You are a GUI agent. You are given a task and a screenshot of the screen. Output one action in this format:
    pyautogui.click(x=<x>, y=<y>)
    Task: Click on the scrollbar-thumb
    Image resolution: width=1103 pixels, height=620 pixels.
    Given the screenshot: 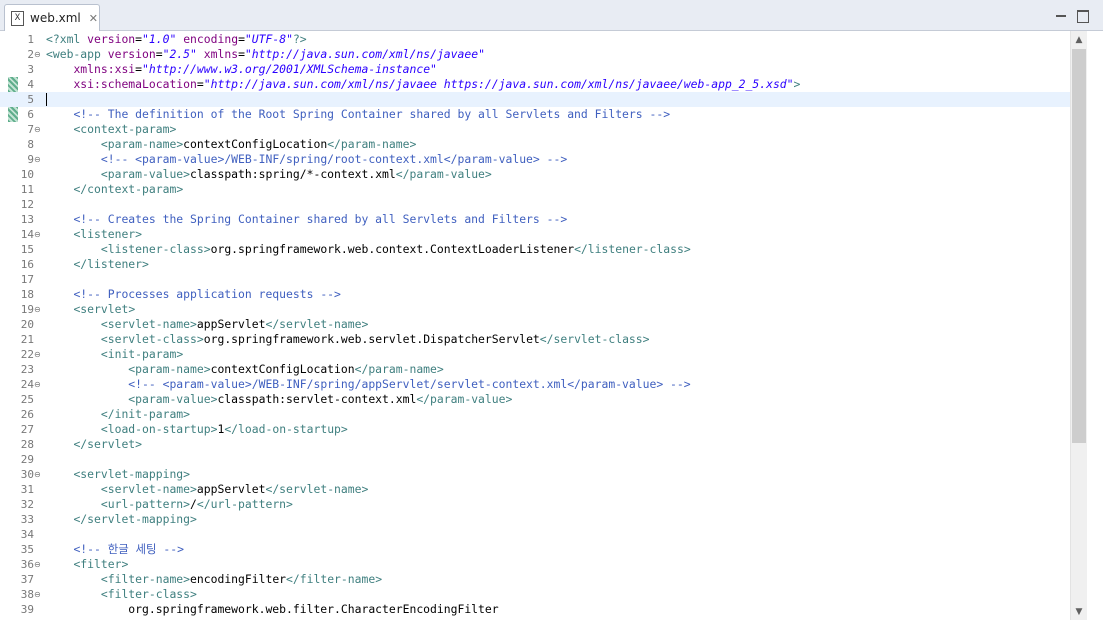 What is the action you would take?
    pyautogui.click(x=1079, y=246)
    